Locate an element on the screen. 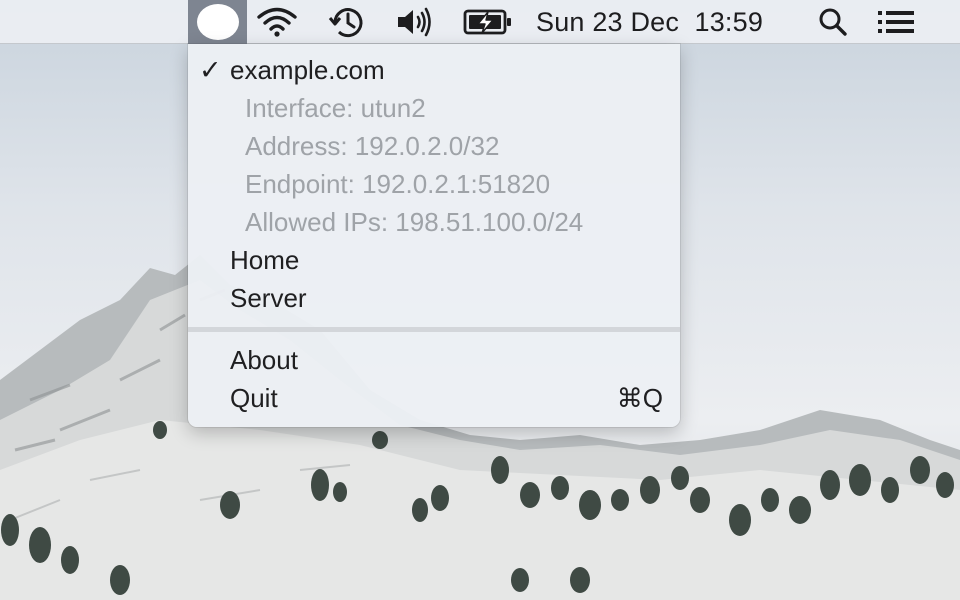 The image size is (960, 600). menu-item-tunnel-home: Home is located at coordinates (434, 260).